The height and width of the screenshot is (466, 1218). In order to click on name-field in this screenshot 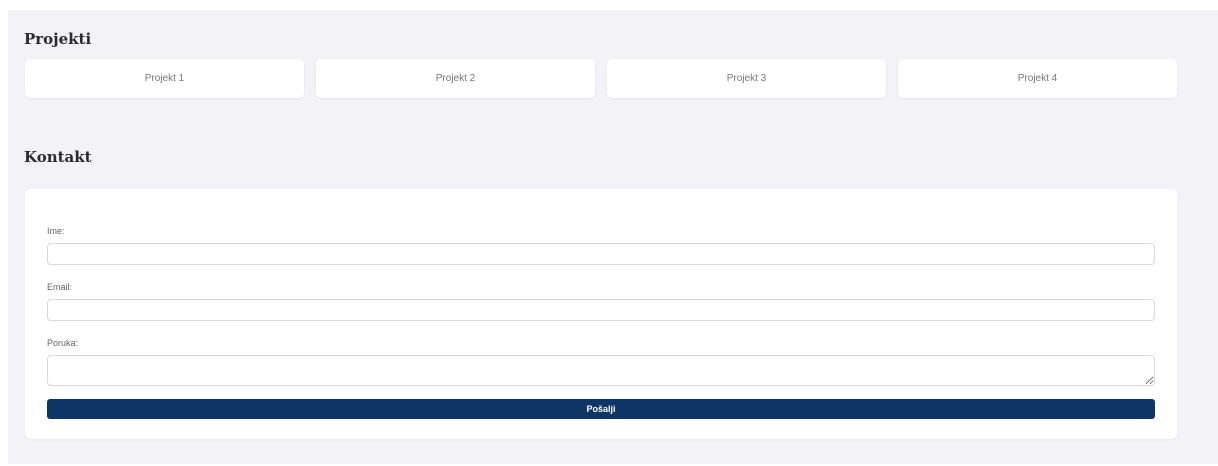, I will do `click(601, 254)`.